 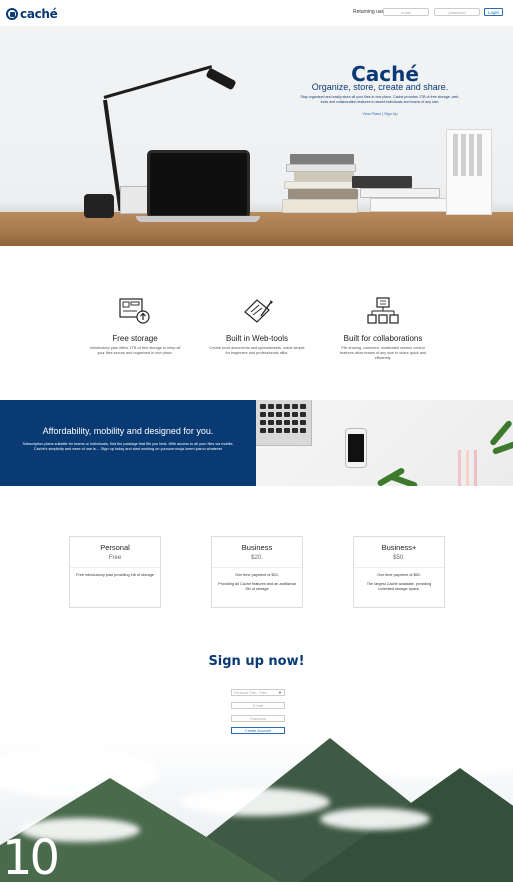 I want to click on plan-payment: One time payment of $20., so click(x=257, y=575).